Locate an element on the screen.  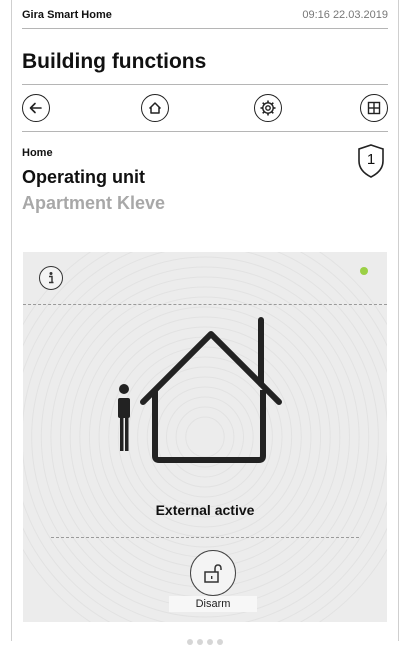
home-button is located at coordinates (155, 108).